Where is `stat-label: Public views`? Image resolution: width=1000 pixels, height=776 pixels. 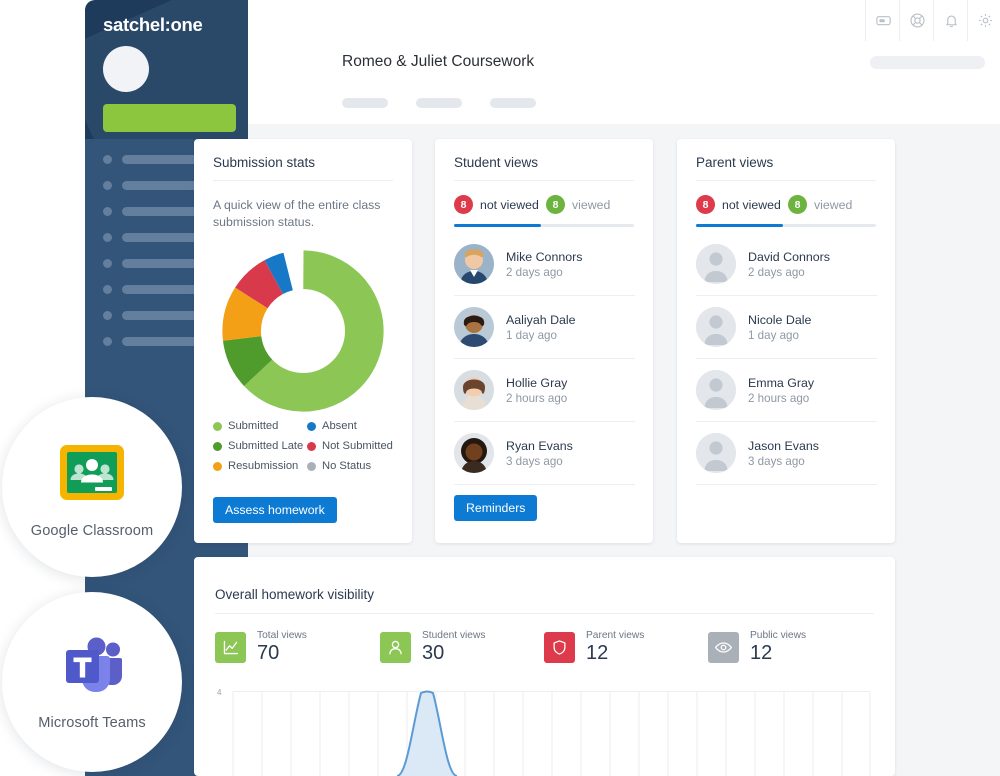 stat-label: Public views is located at coordinates (778, 635).